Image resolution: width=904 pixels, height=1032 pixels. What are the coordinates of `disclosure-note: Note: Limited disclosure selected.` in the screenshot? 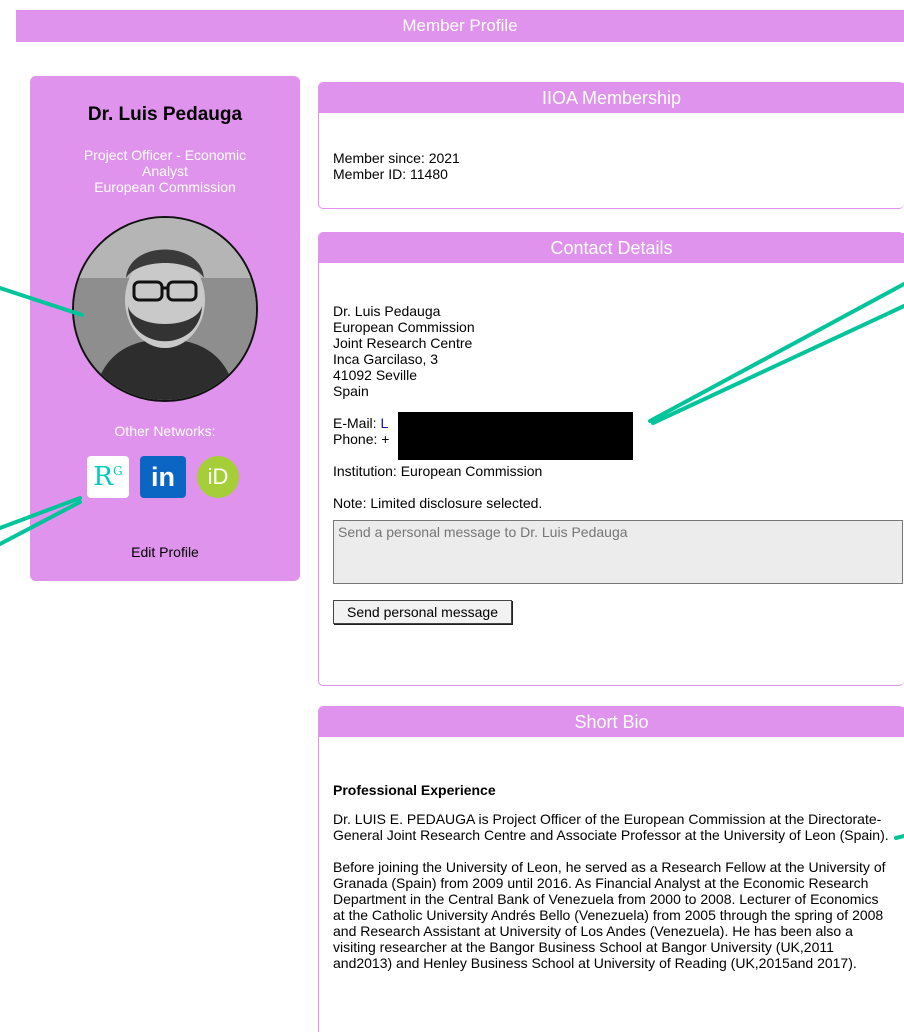 It's located at (438, 503).